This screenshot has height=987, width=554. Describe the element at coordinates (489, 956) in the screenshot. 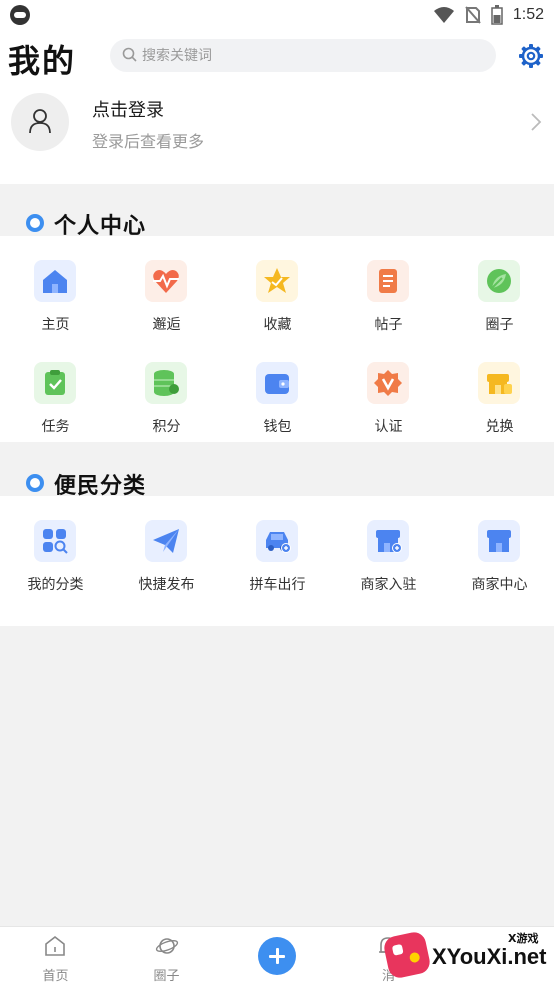

I see `watermark-brand: XYouXi.net` at that location.